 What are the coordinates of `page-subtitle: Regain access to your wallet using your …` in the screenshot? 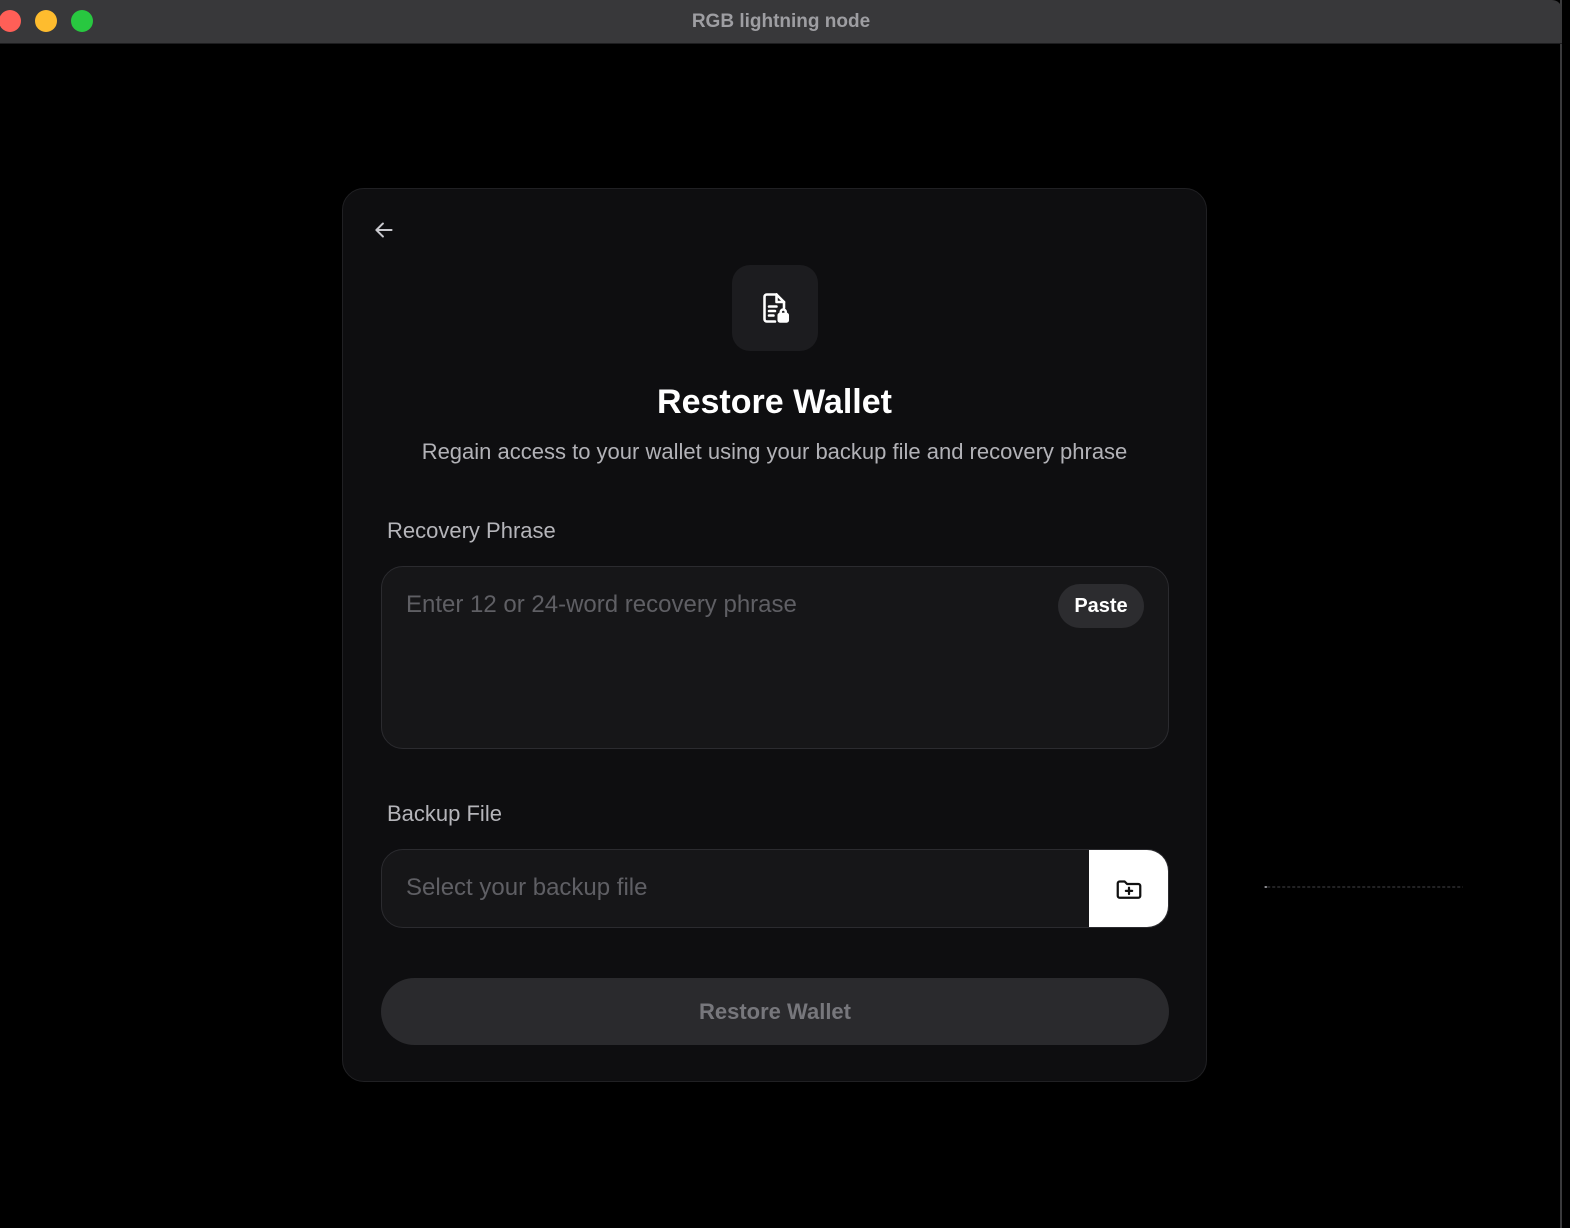 It's located at (774, 451).